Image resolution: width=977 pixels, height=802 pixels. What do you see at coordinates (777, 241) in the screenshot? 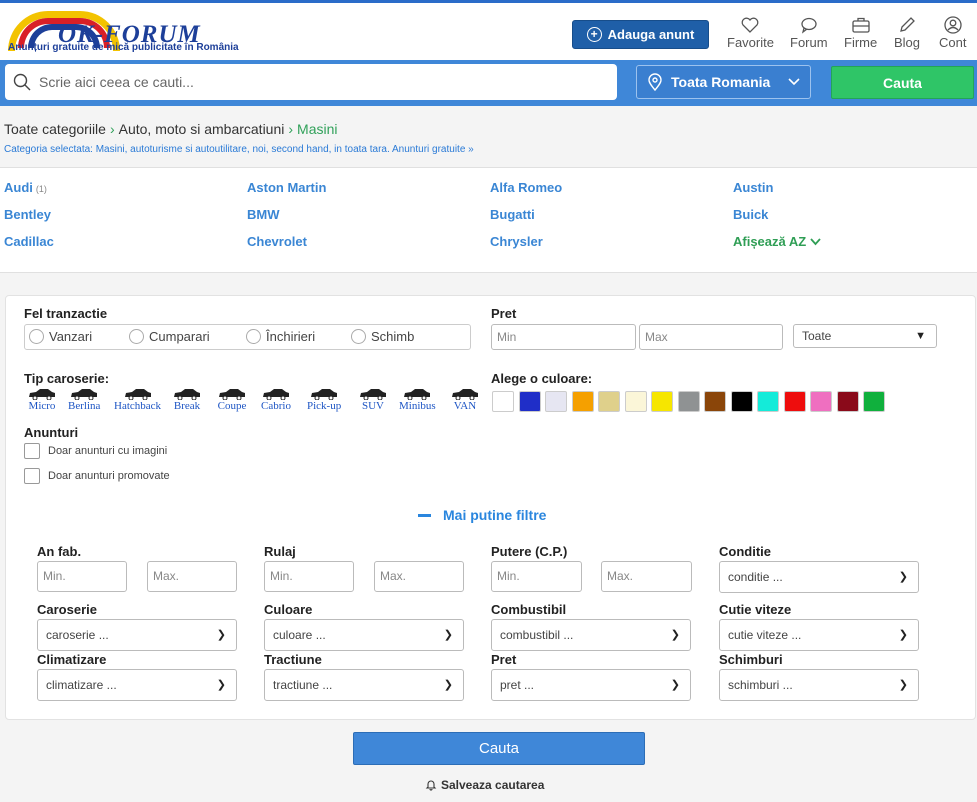
I see `show-all-brands-link: Afișează AZ` at bounding box center [777, 241].